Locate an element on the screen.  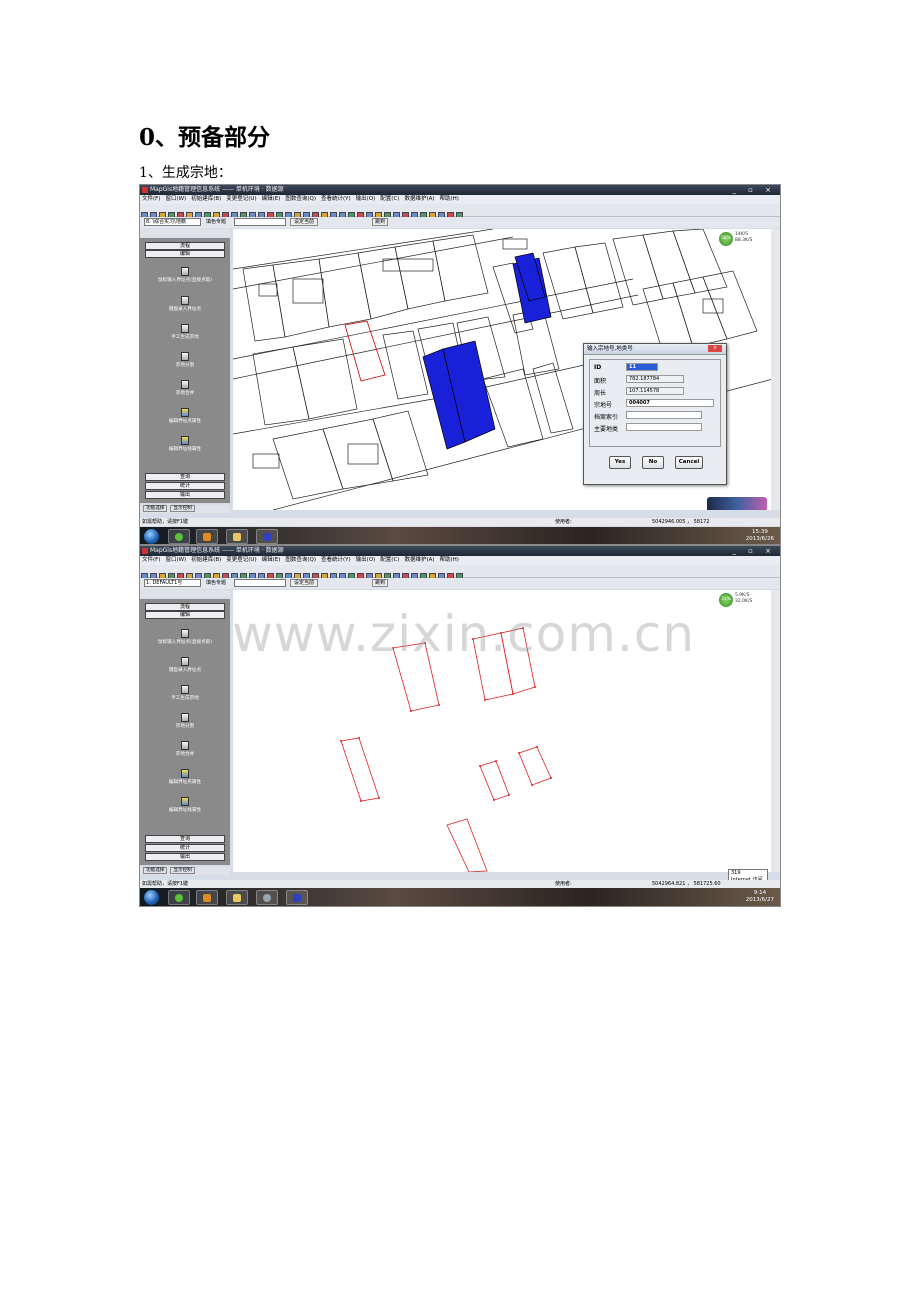
area-field: 782.187784 is located at coordinates (655, 379).